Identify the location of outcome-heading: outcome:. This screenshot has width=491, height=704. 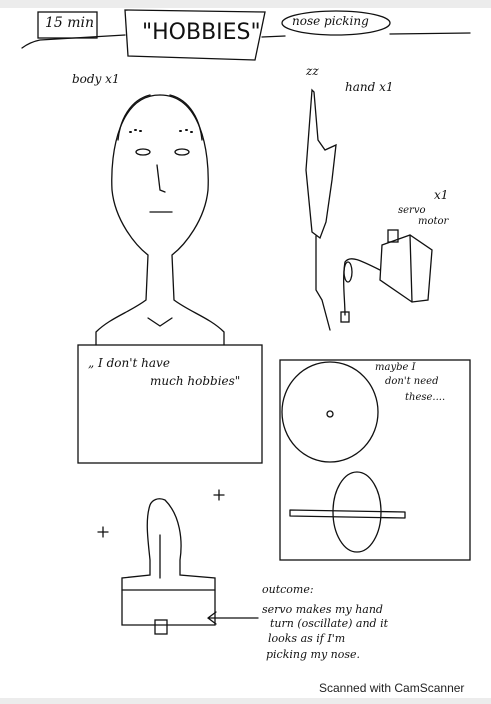
(288, 589).